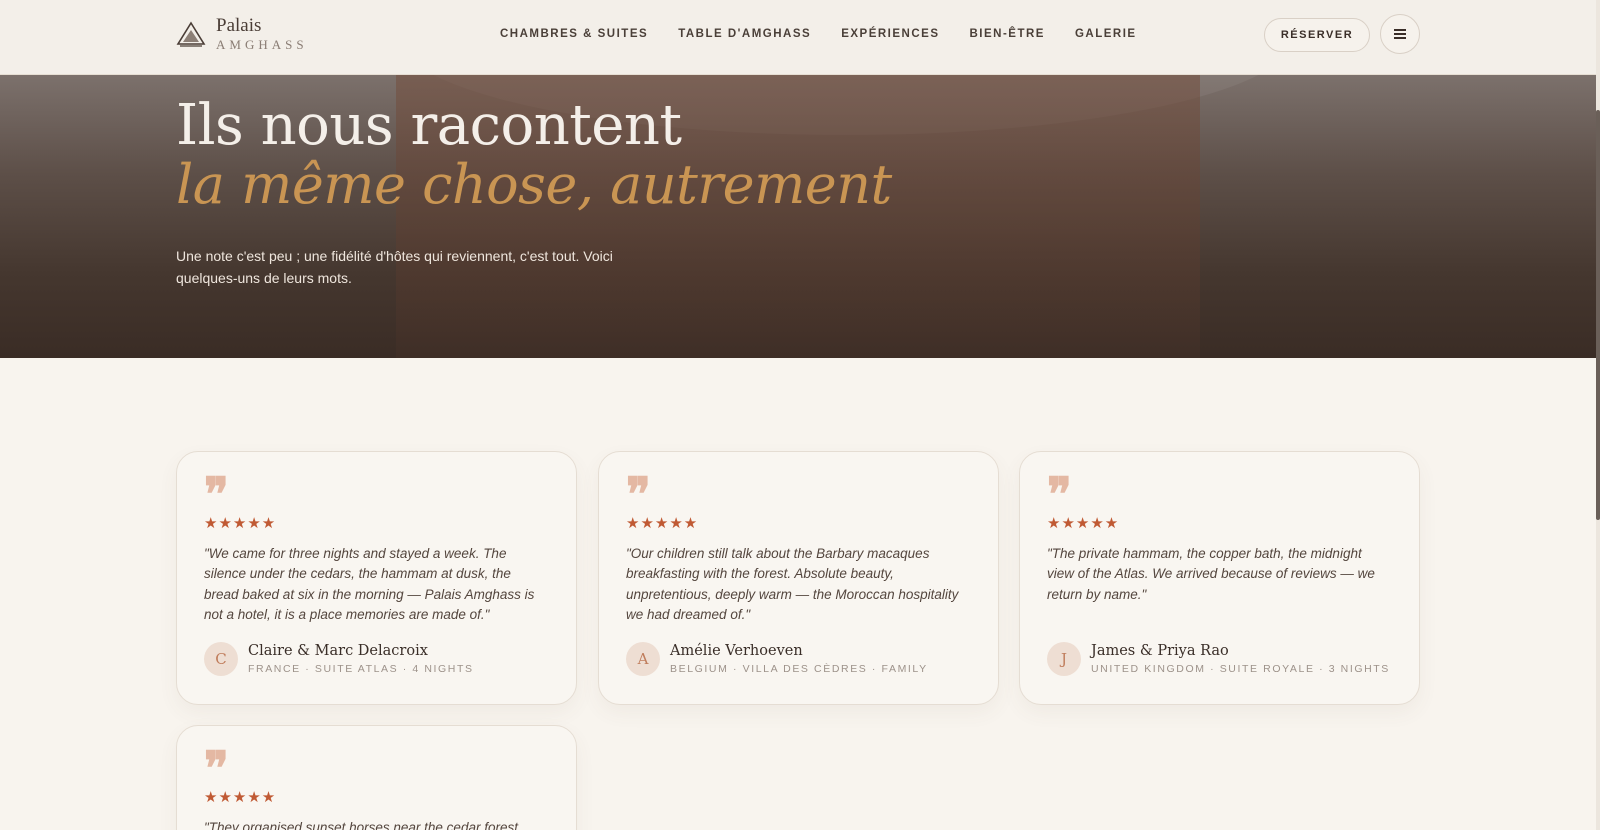 The width and height of the screenshot is (1600, 830). What do you see at coordinates (221, 659) in the screenshot?
I see `avatar: C` at bounding box center [221, 659].